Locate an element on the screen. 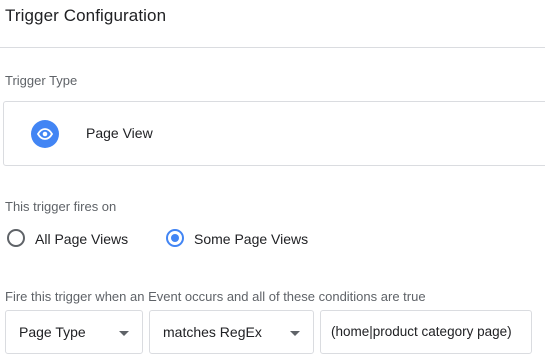 The height and width of the screenshot is (363, 545). condition-value-text: (home|product category page) is located at coordinates (421, 331).